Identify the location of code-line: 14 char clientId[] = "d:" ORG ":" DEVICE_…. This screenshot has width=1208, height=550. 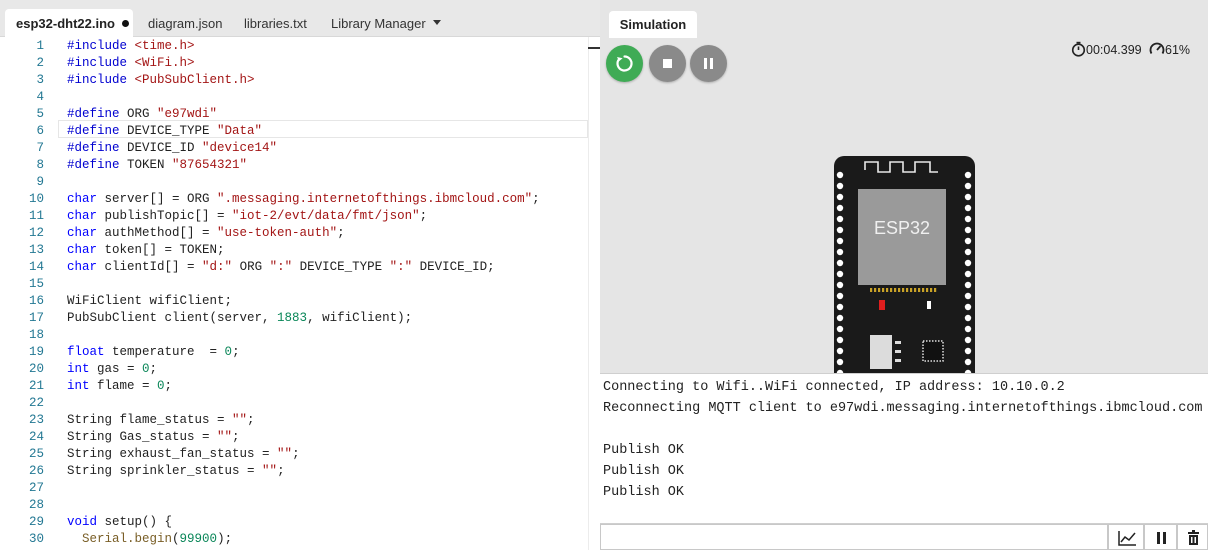
(294, 267).